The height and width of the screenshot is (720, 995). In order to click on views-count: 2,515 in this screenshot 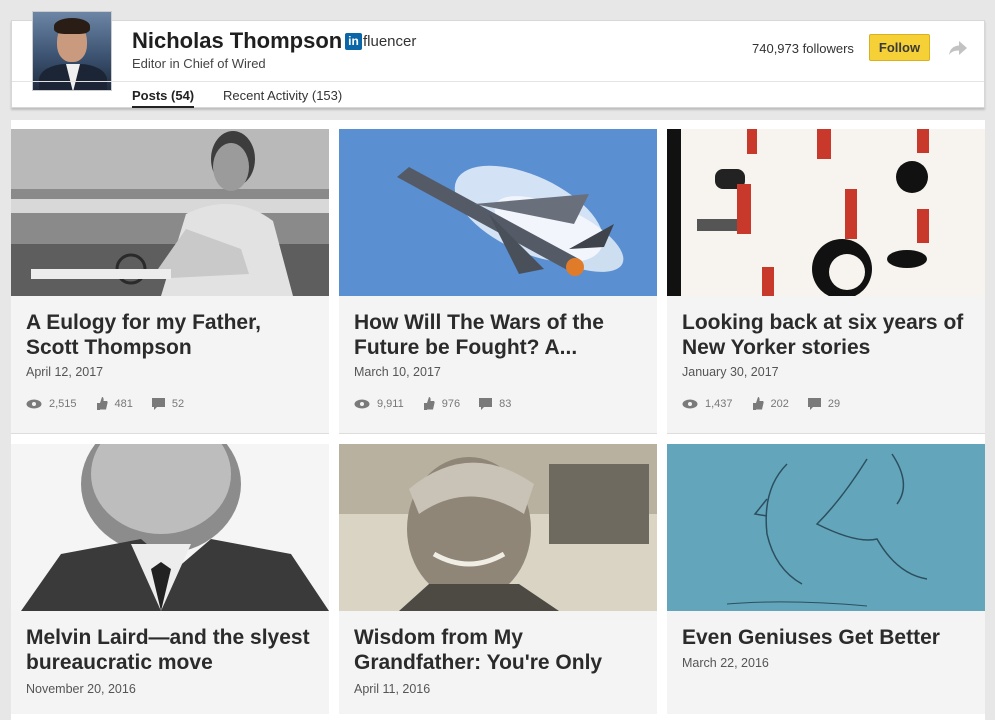, I will do `click(63, 403)`.